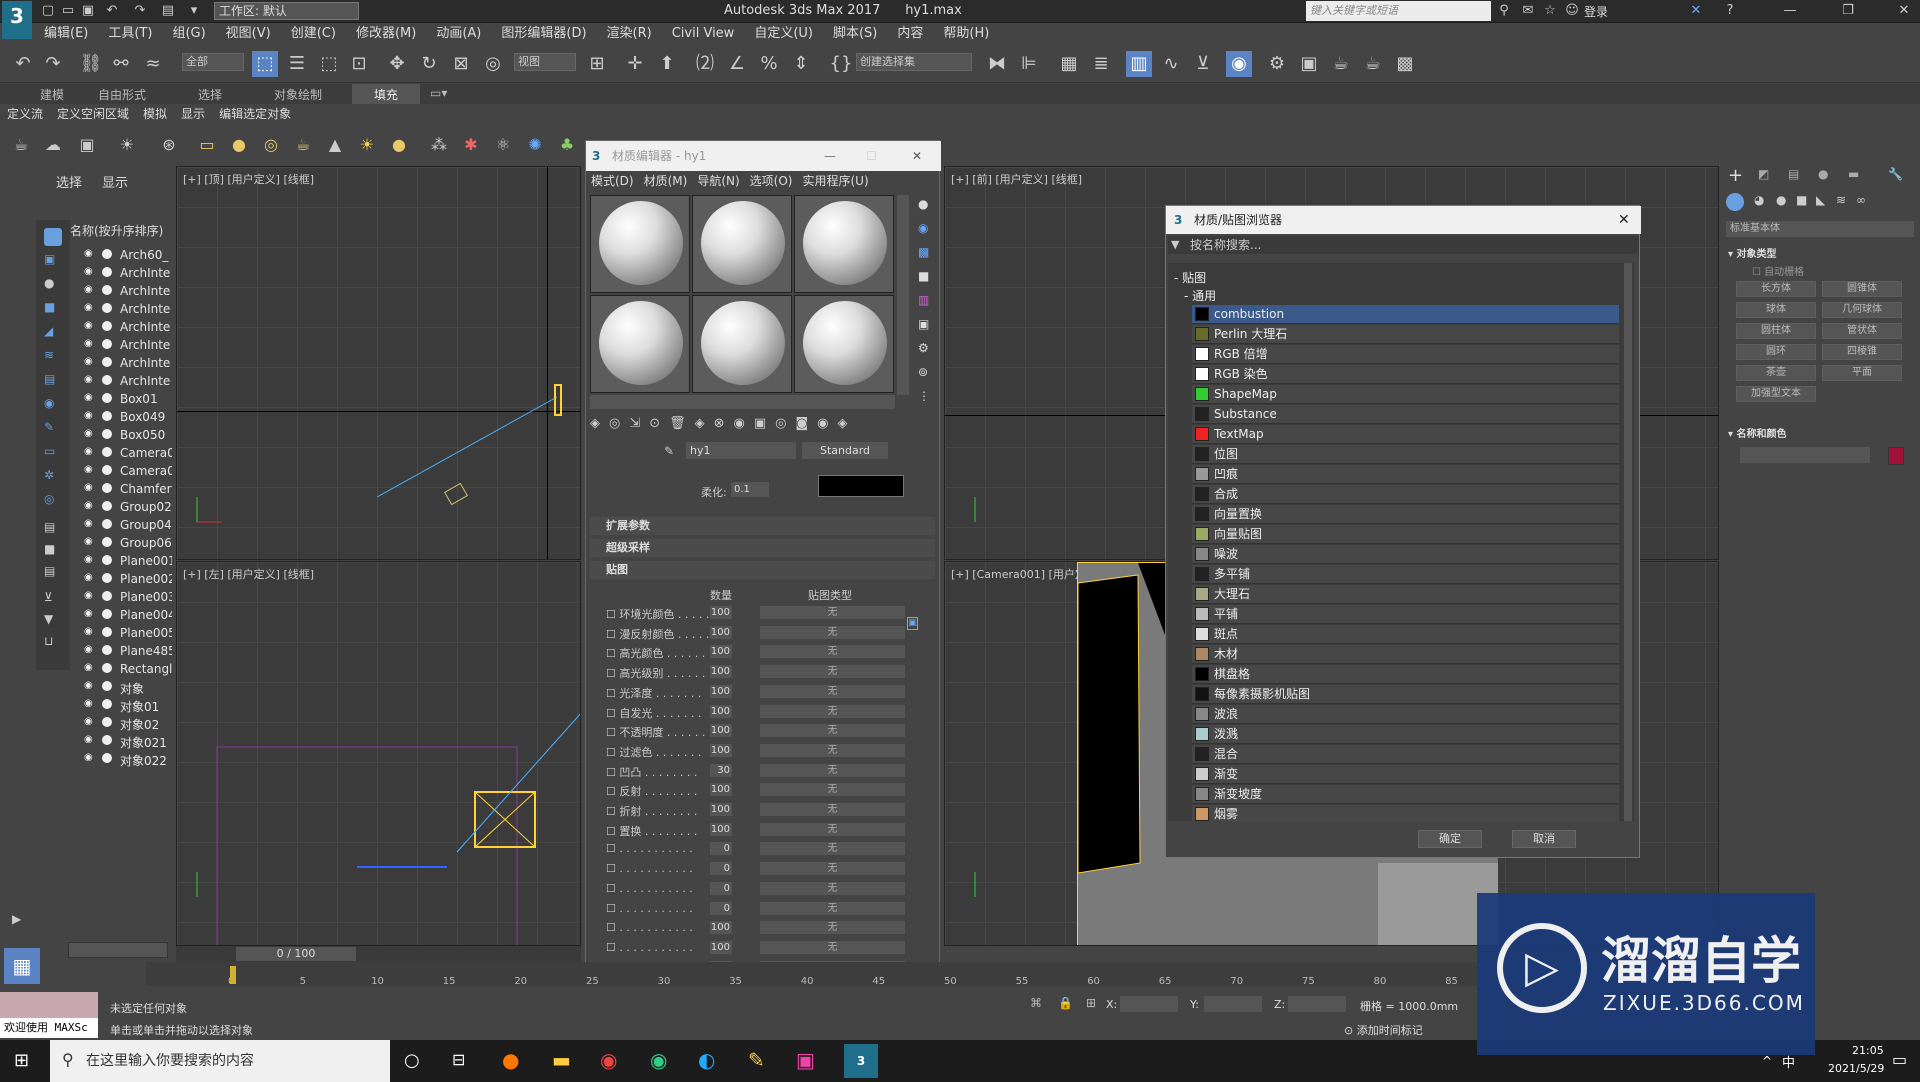 This screenshot has width=1920, height=1082. Describe the element at coordinates (871, 156) in the screenshot. I see `maximize-icon: ☐` at that location.